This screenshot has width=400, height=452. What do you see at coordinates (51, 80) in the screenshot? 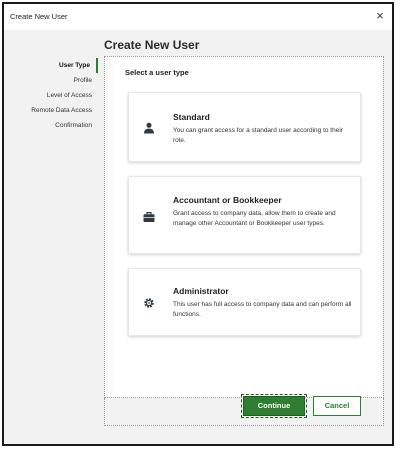
I see `step-profile: Profile` at bounding box center [51, 80].